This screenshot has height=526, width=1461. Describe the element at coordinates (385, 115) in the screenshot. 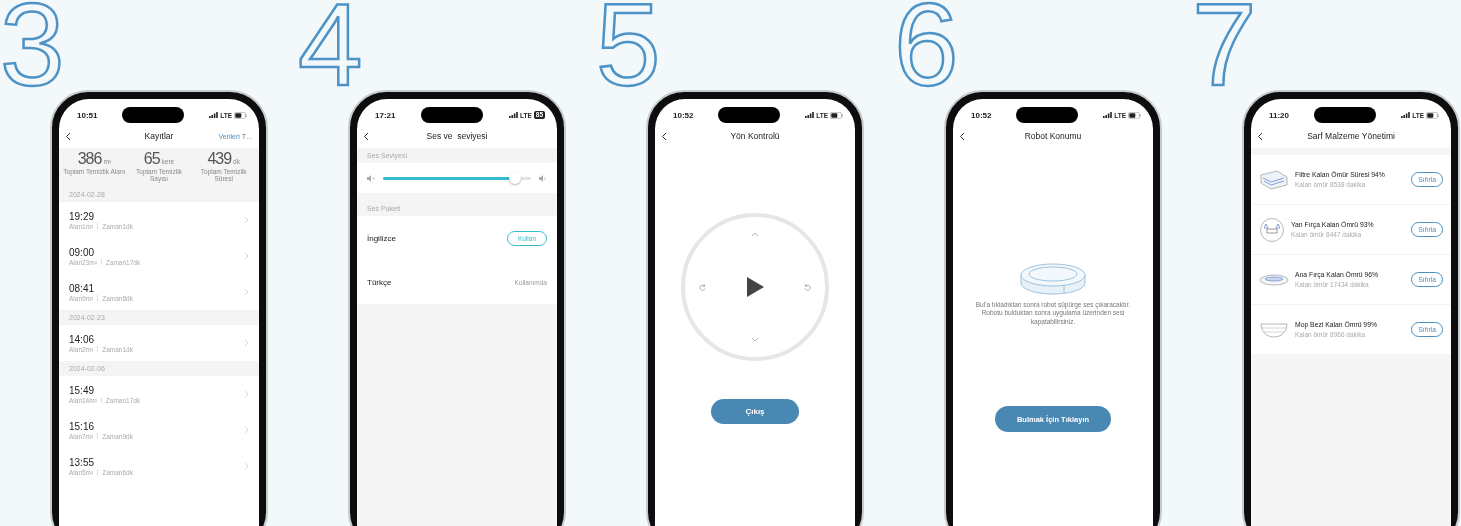

I see `status-time: 17:21` at that location.